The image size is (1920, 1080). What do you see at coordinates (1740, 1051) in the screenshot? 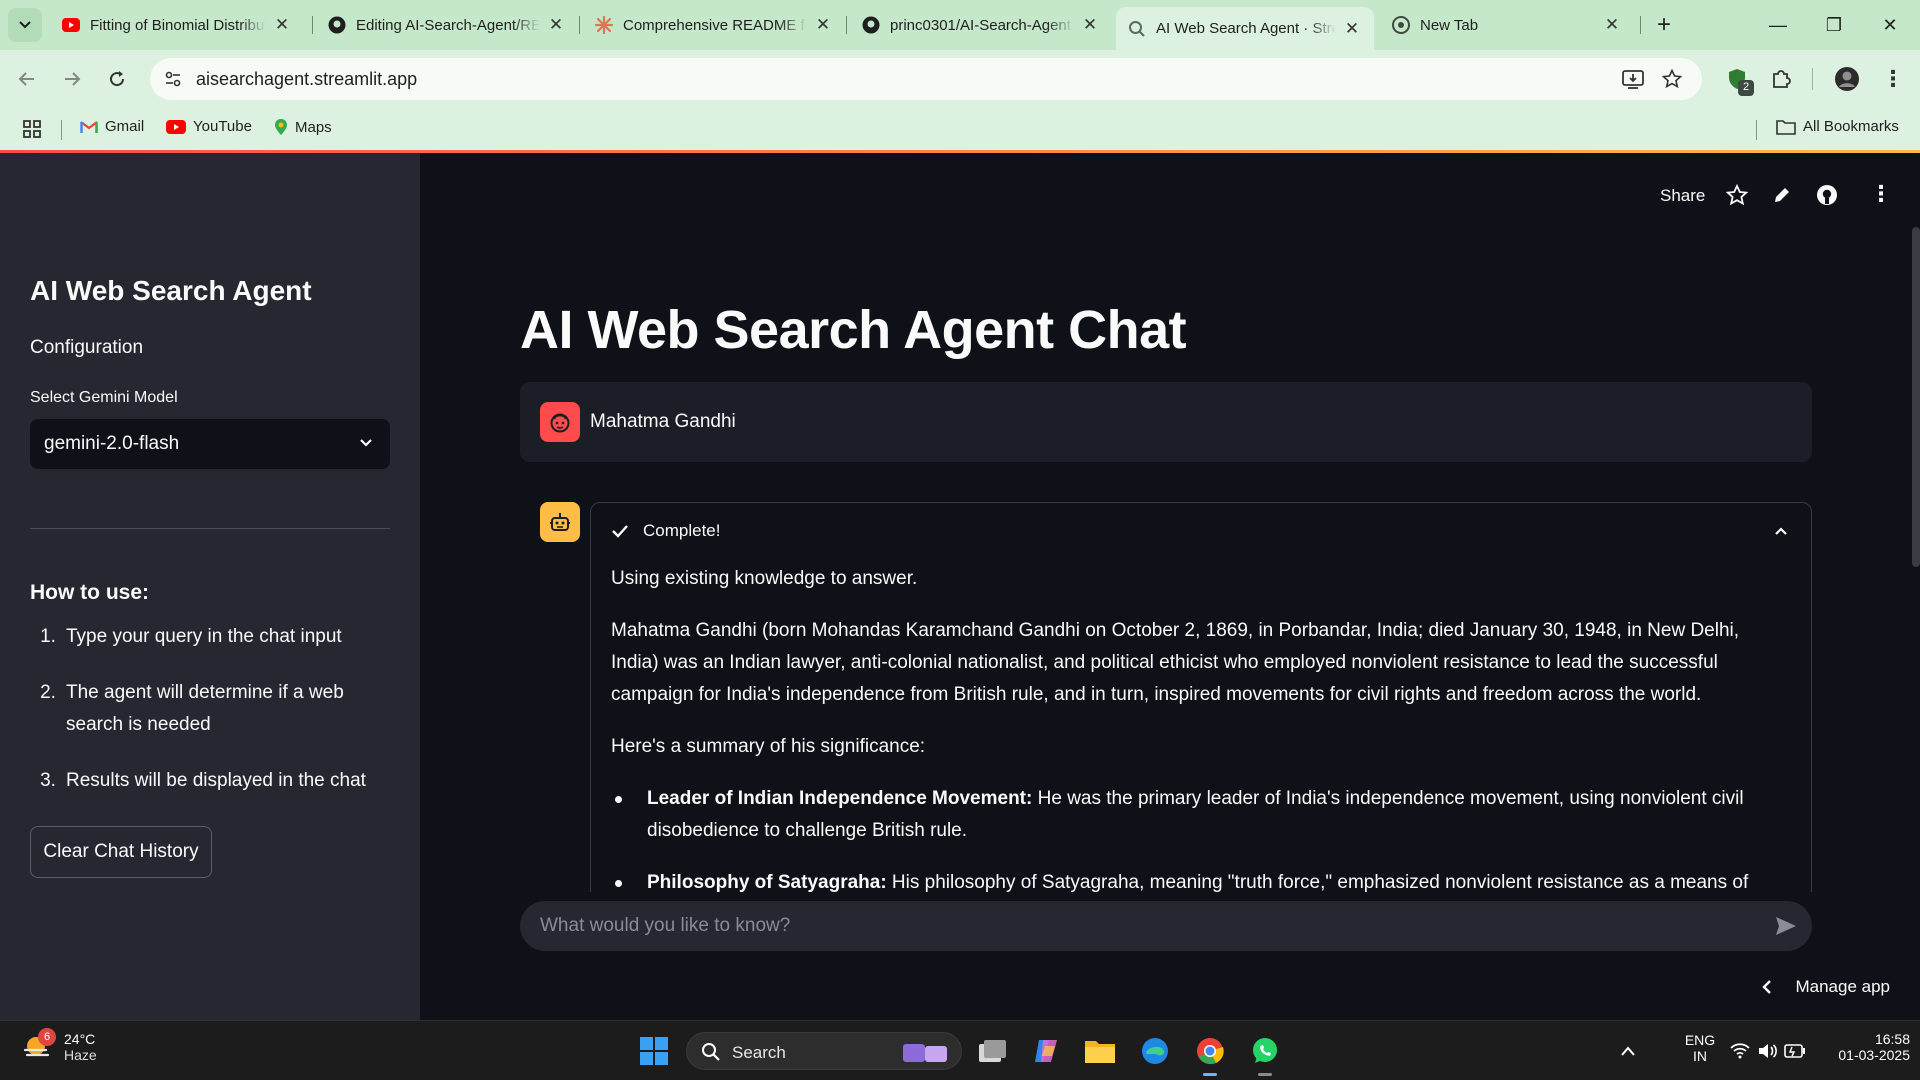
I see `wifi-icon` at bounding box center [1740, 1051].